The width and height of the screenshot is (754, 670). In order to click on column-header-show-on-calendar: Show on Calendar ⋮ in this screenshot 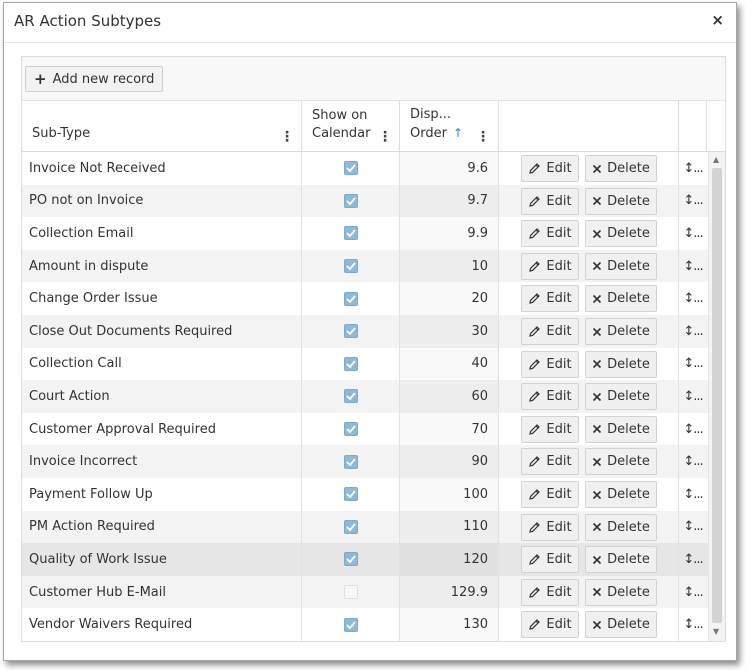, I will do `click(351, 126)`.